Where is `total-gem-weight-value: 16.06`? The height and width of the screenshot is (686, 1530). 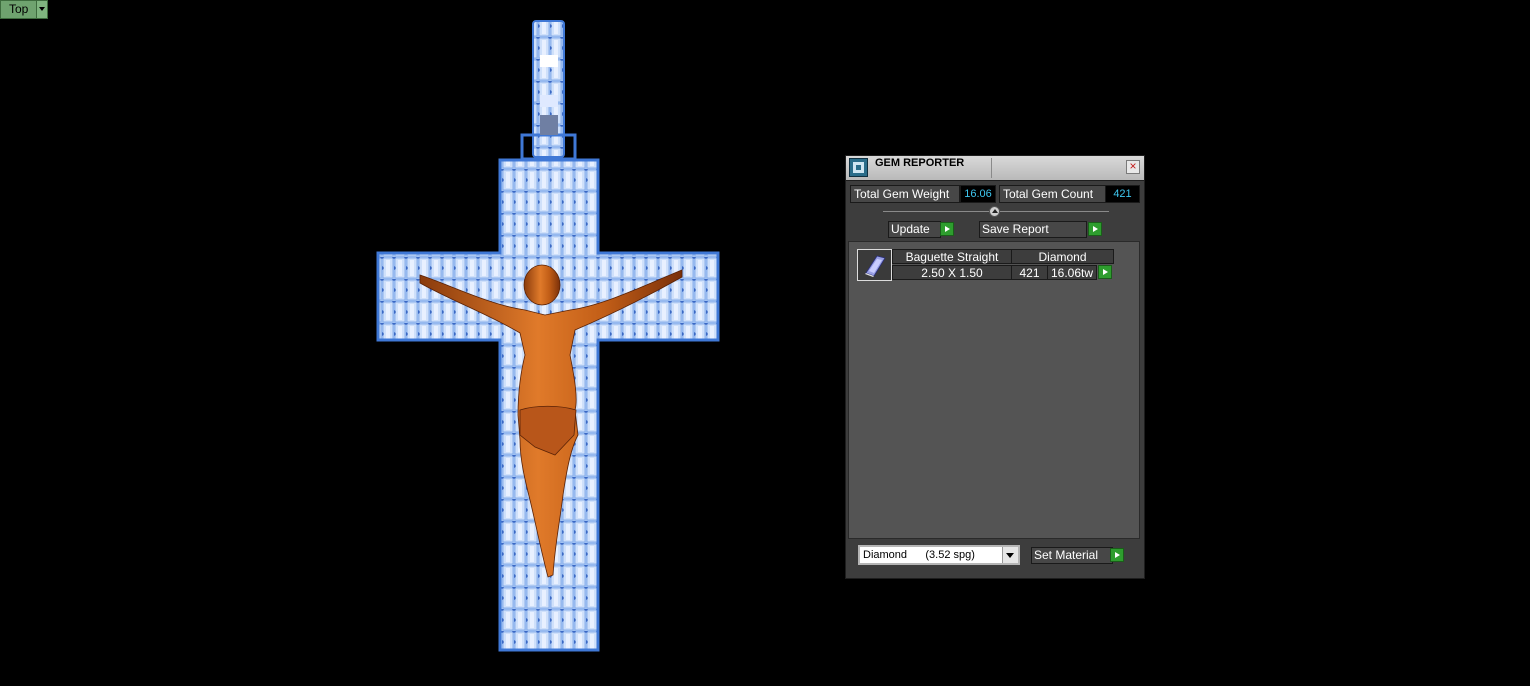
total-gem-weight-value: 16.06 is located at coordinates (978, 194).